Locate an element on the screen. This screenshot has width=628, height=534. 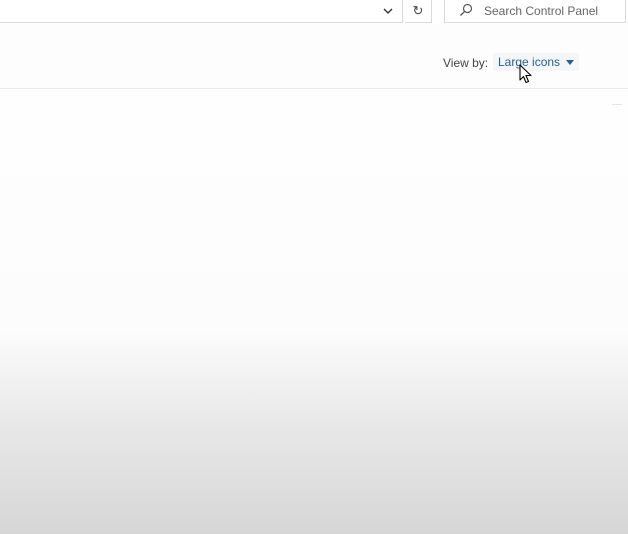
search-input: Search Control Panel is located at coordinates (535, 11).